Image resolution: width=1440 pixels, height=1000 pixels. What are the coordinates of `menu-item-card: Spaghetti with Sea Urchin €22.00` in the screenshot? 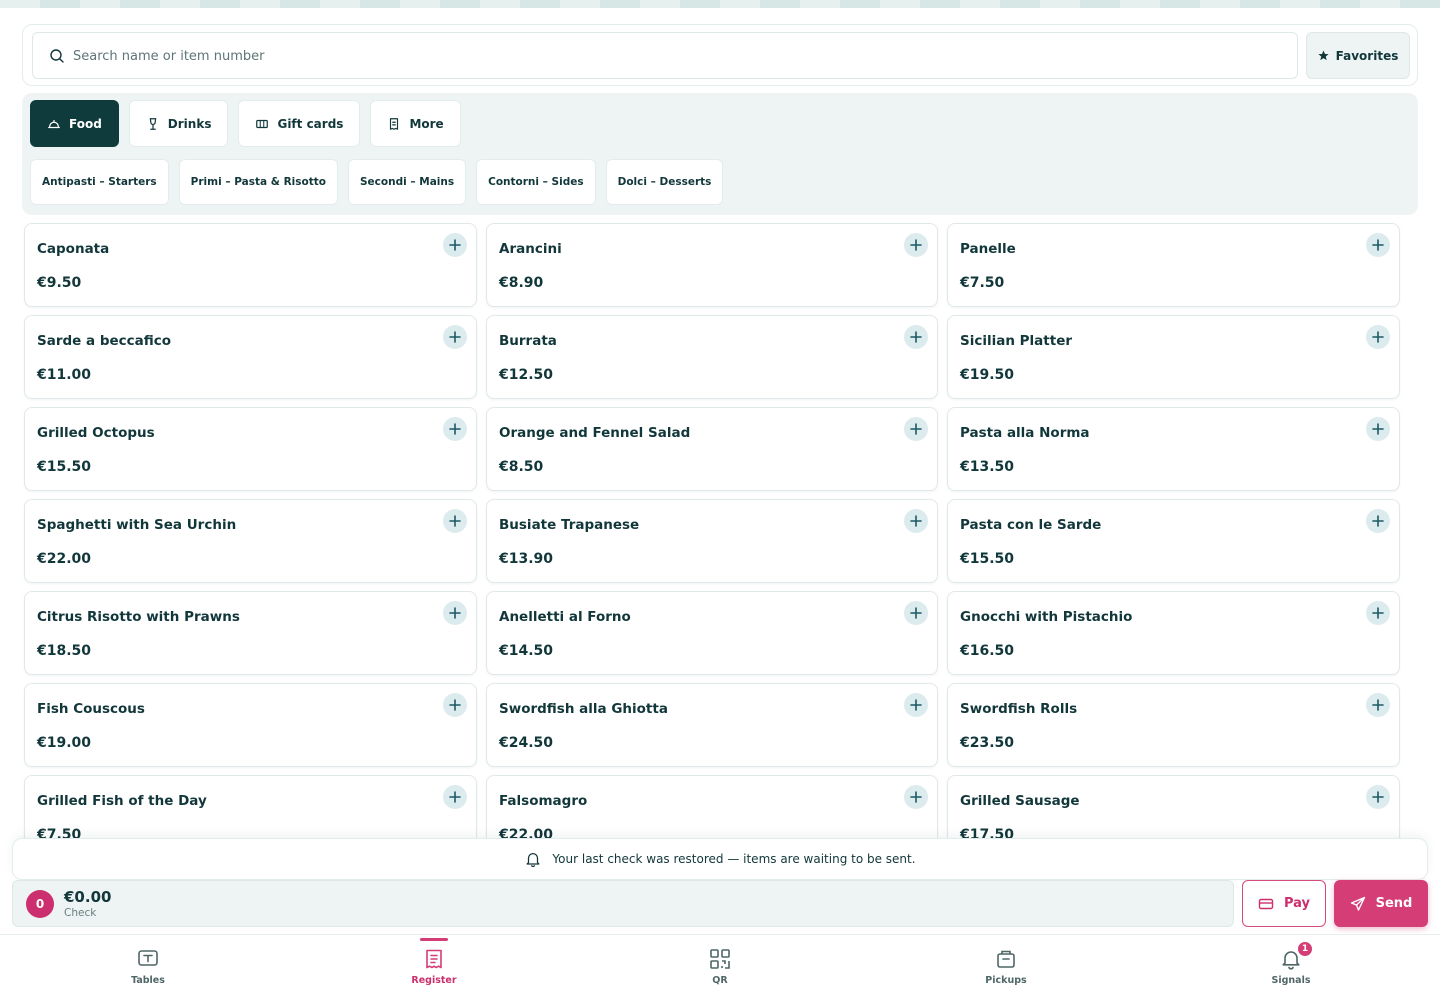 It's located at (250, 541).